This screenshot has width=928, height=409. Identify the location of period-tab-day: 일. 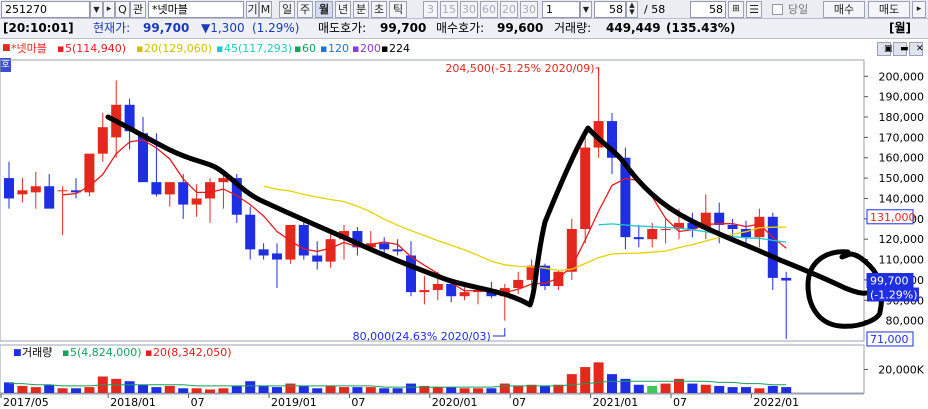
(287, 9).